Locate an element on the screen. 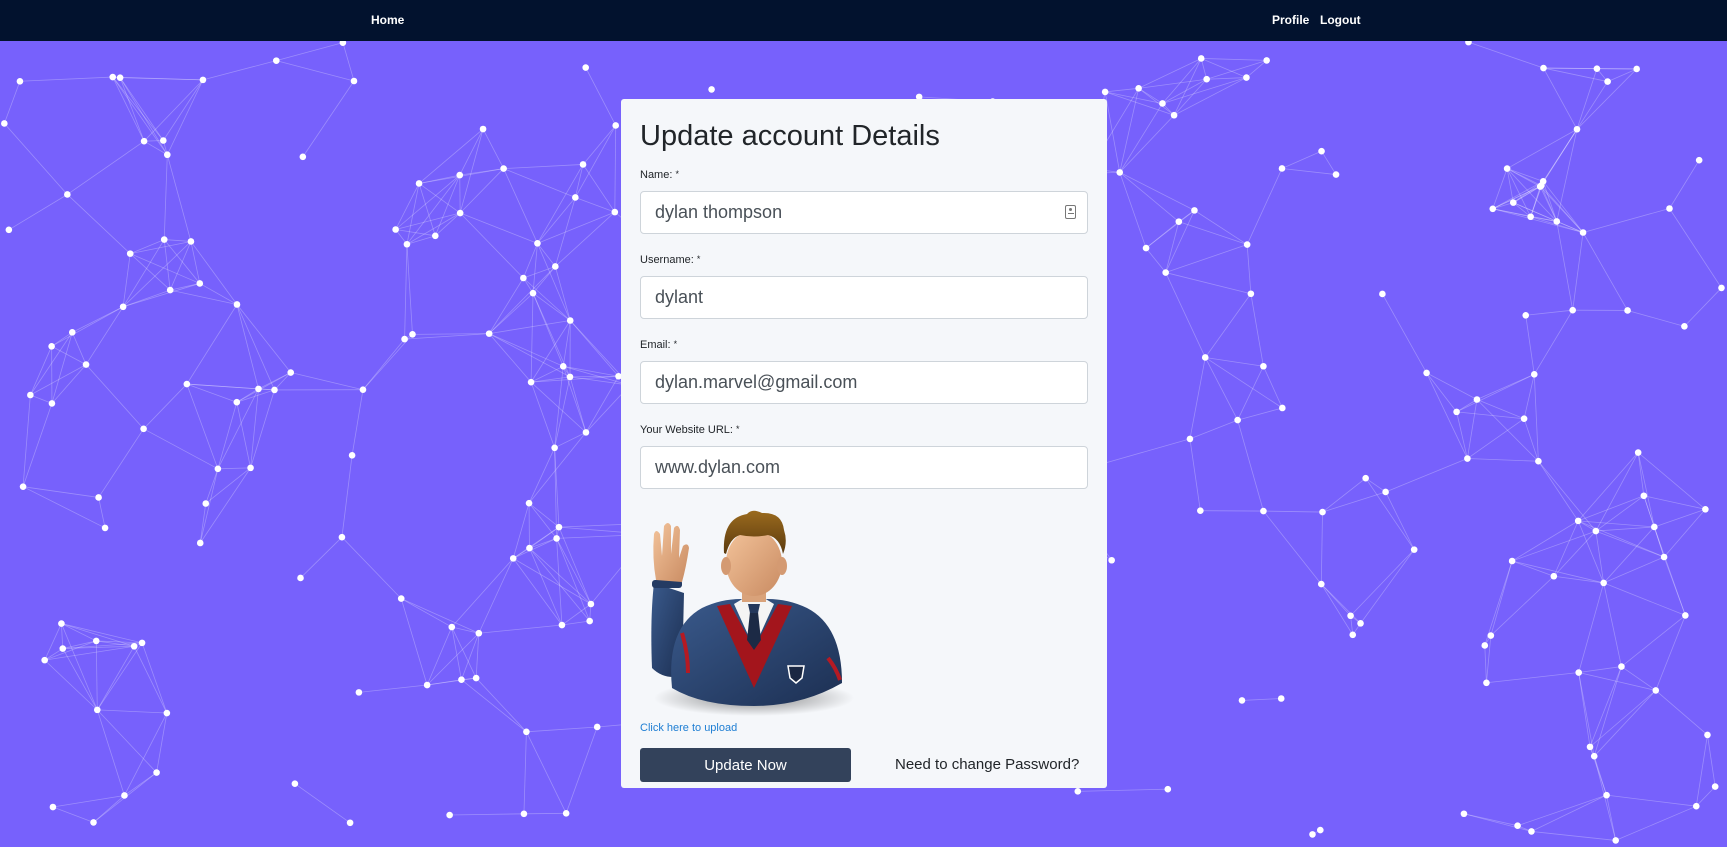  username-input is located at coordinates (864, 297).